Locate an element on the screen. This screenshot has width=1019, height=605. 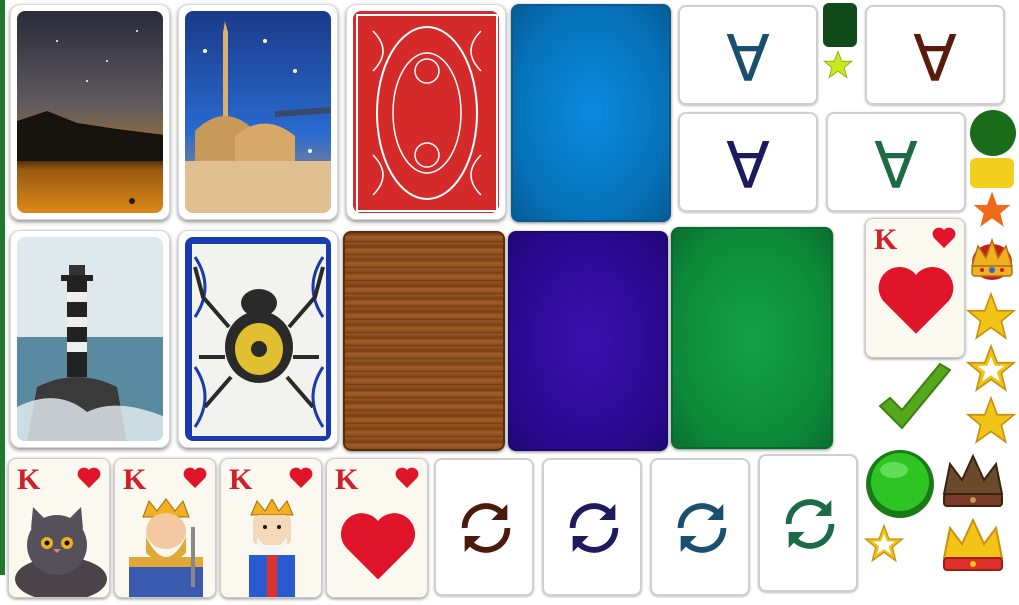
background-photo-lighthouse is located at coordinates (90, 339).